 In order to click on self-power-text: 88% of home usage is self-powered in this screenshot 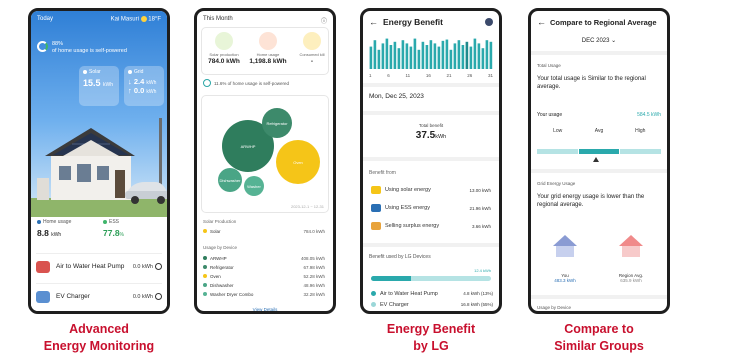, I will do `click(89, 47)`.